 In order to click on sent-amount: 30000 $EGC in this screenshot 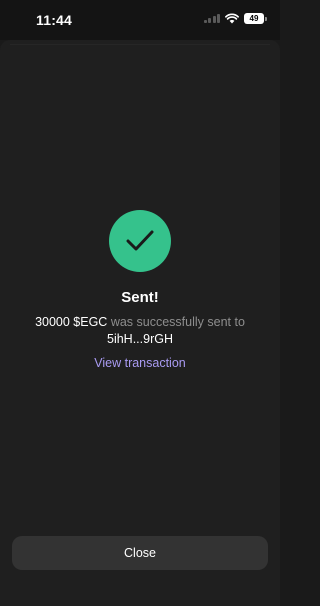, I will do `click(71, 322)`.